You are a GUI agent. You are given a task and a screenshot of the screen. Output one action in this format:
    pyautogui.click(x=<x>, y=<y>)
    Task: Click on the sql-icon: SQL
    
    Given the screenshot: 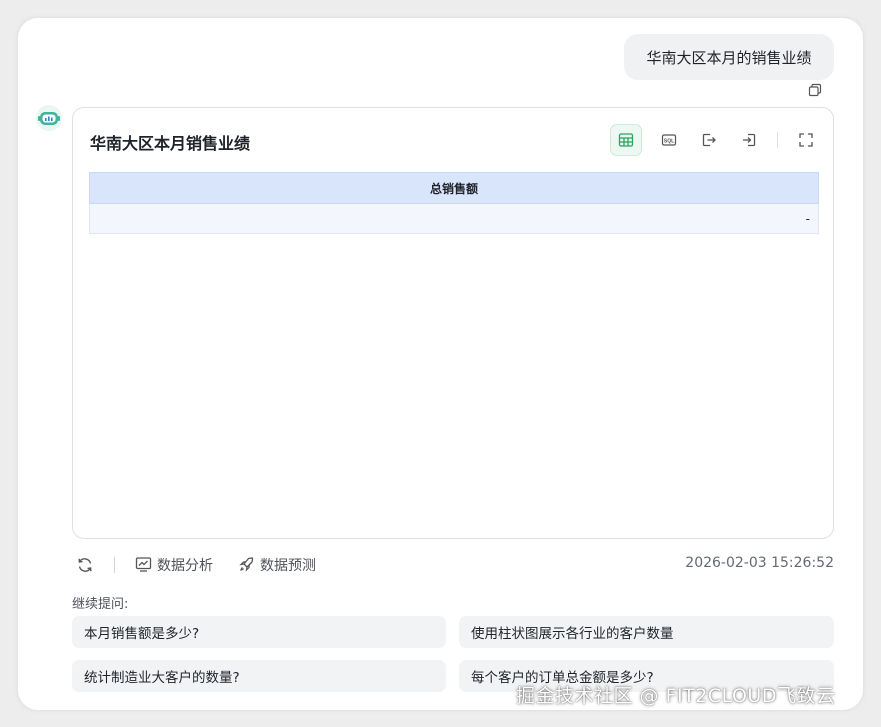 What is the action you would take?
    pyautogui.click(x=669, y=140)
    